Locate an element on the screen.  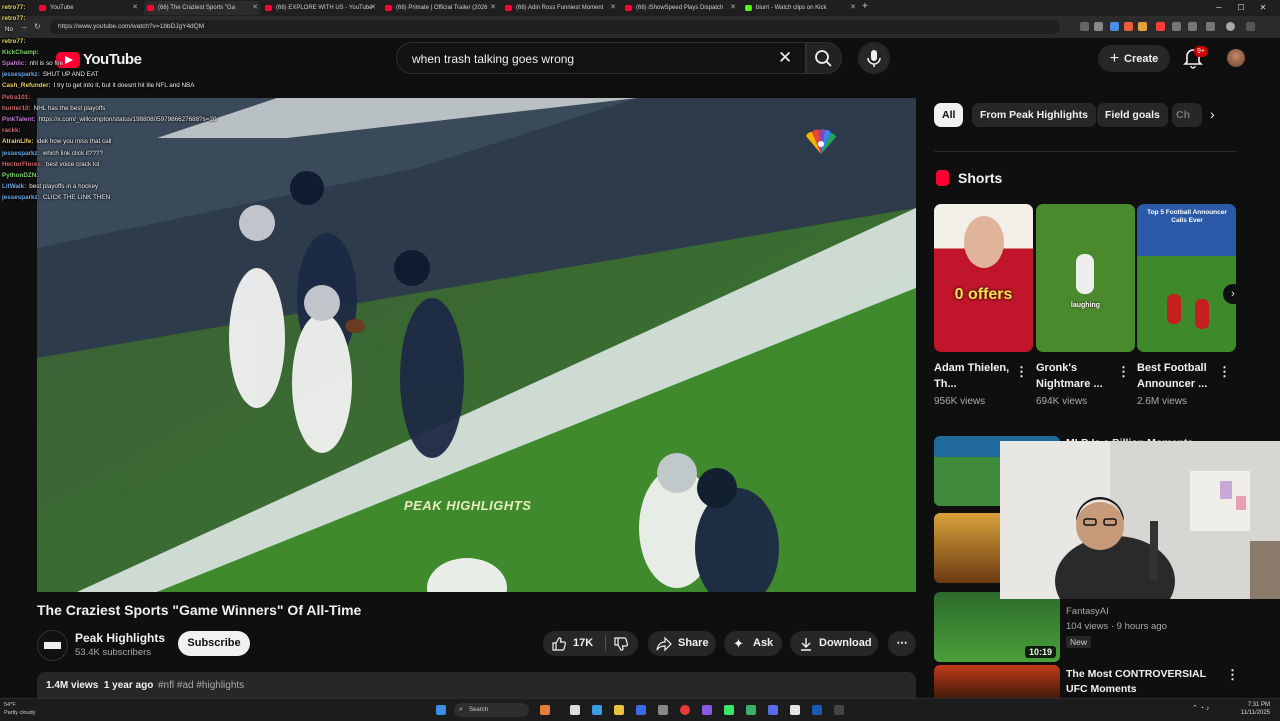
search-input is located at coordinates (592, 59).